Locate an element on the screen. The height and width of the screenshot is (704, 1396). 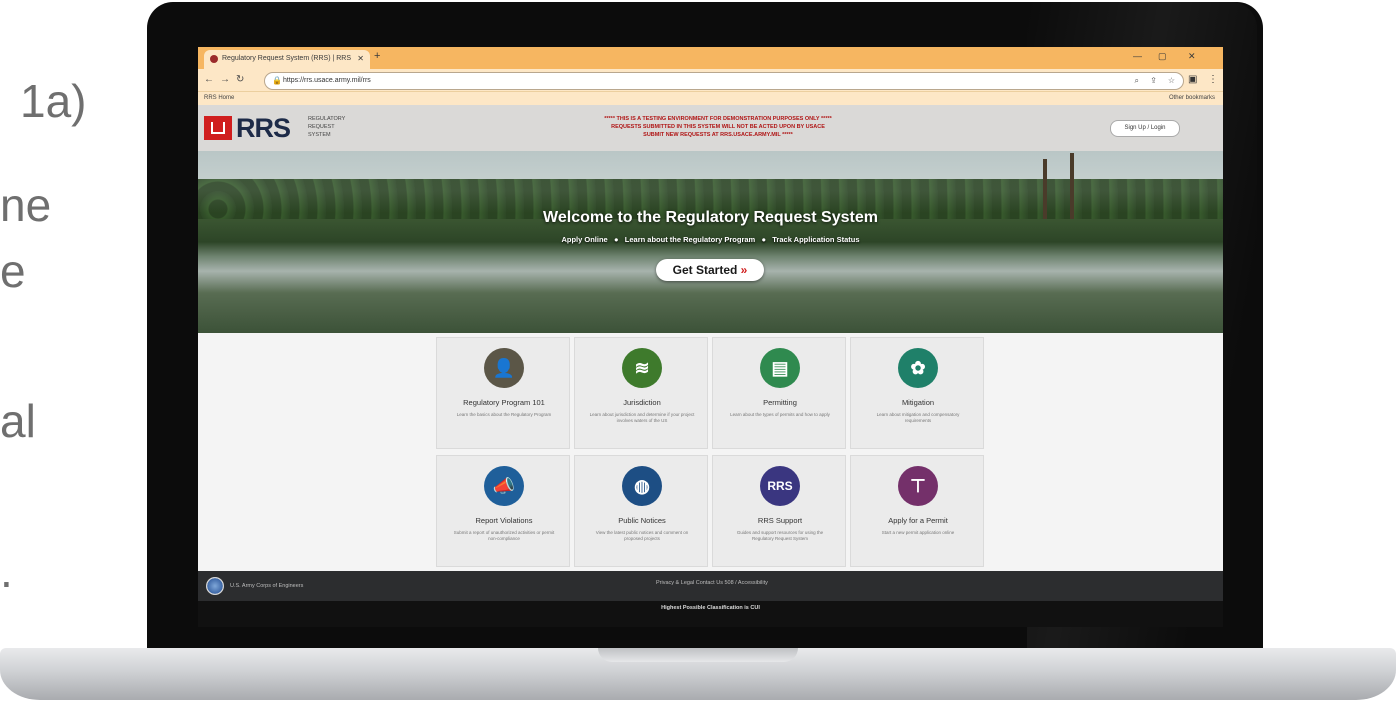
other-bookmarks: Other bookmarks is located at coordinates (1192, 98).